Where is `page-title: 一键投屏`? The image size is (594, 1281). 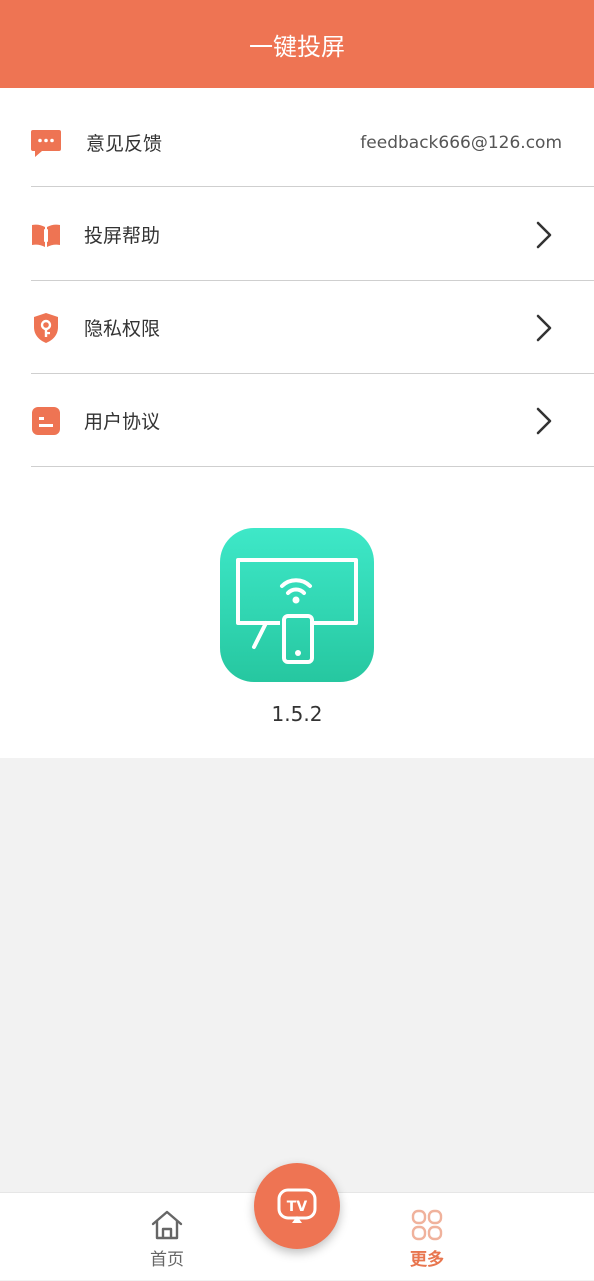
page-title: 一键投屏 is located at coordinates (297, 46).